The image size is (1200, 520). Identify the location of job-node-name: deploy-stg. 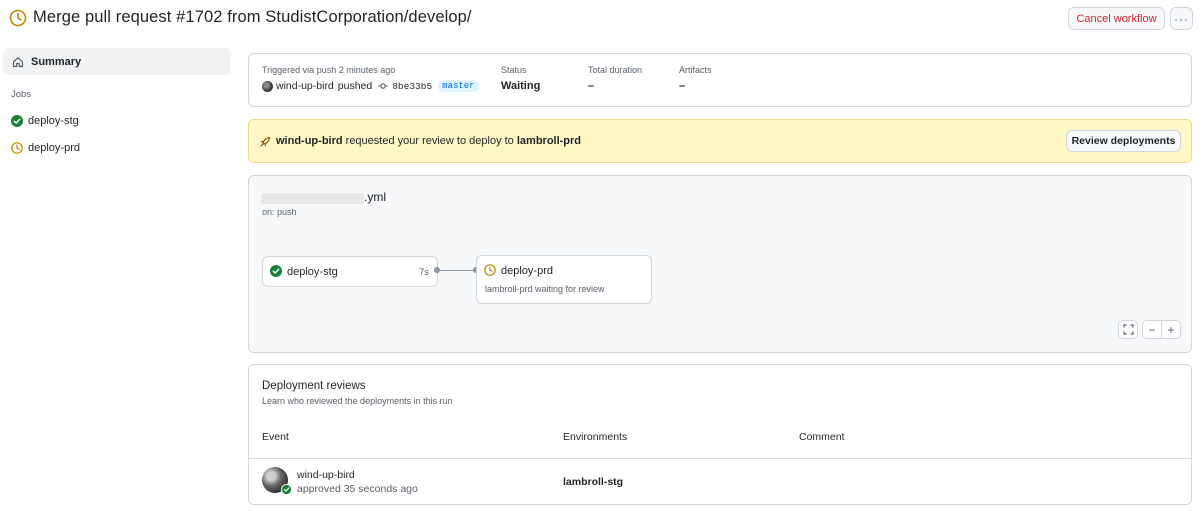
(312, 272).